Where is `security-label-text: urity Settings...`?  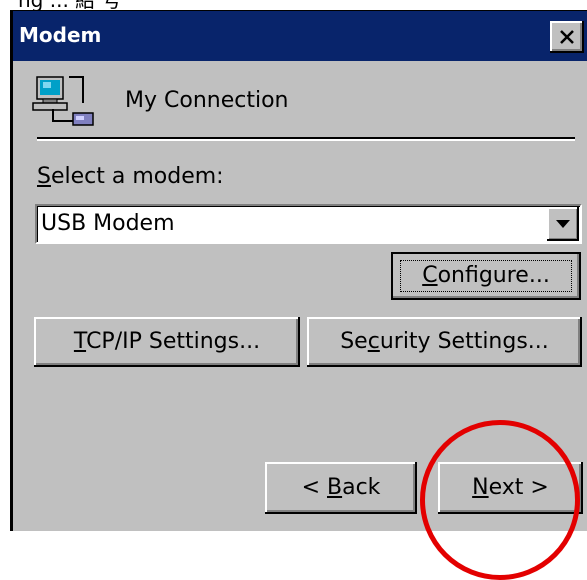
security-label-text: urity Settings... is located at coordinates (464, 341).